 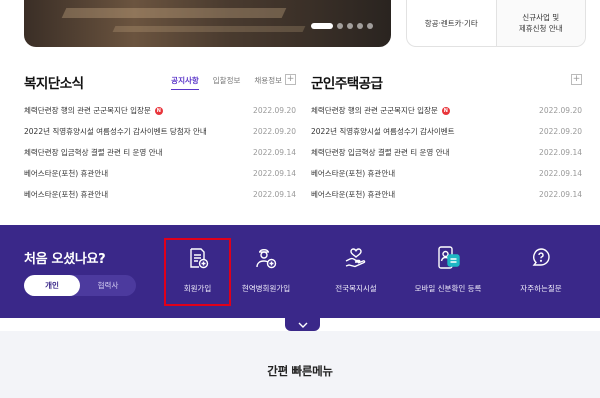 I want to click on menu-mobile-id: 모바일 신분확인 등록, so click(x=448, y=269).